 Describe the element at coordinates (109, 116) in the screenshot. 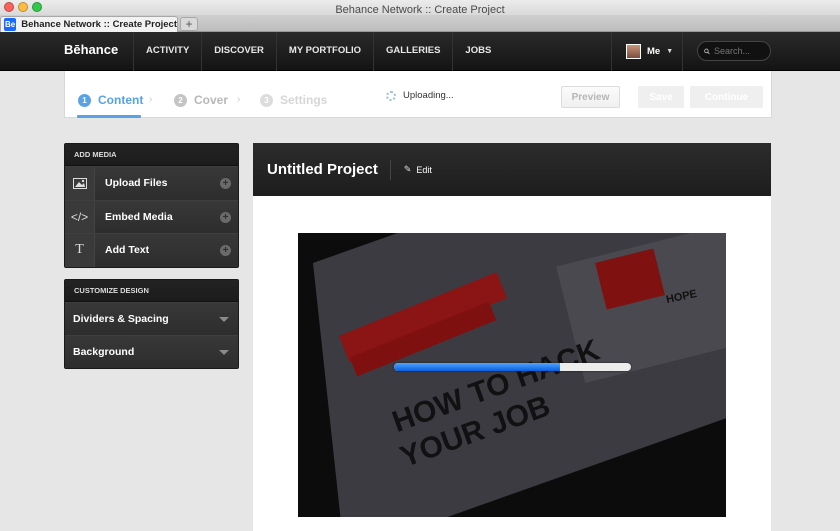

I see `active-step-indicator` at that location.